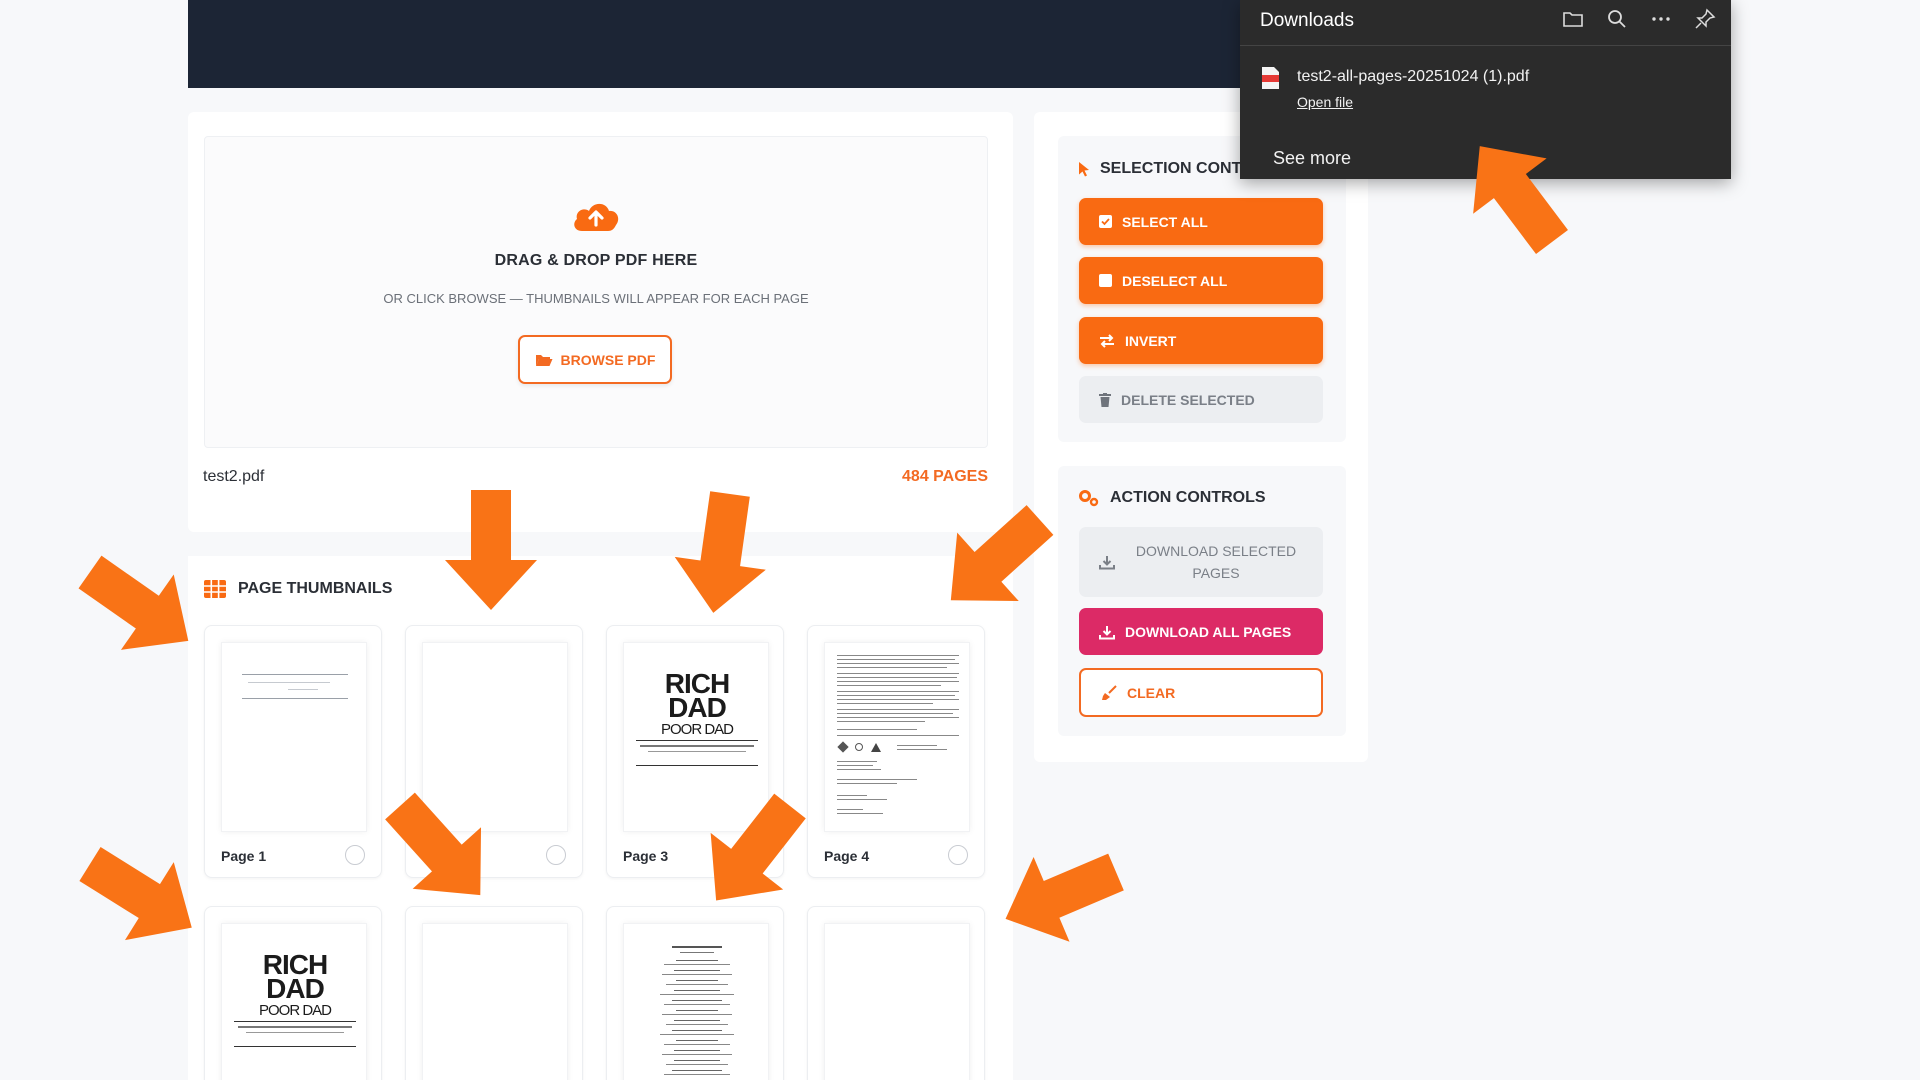  Describe the element at coordinates (1617, 19) in the screenshot. I see `search-icon` at that location.